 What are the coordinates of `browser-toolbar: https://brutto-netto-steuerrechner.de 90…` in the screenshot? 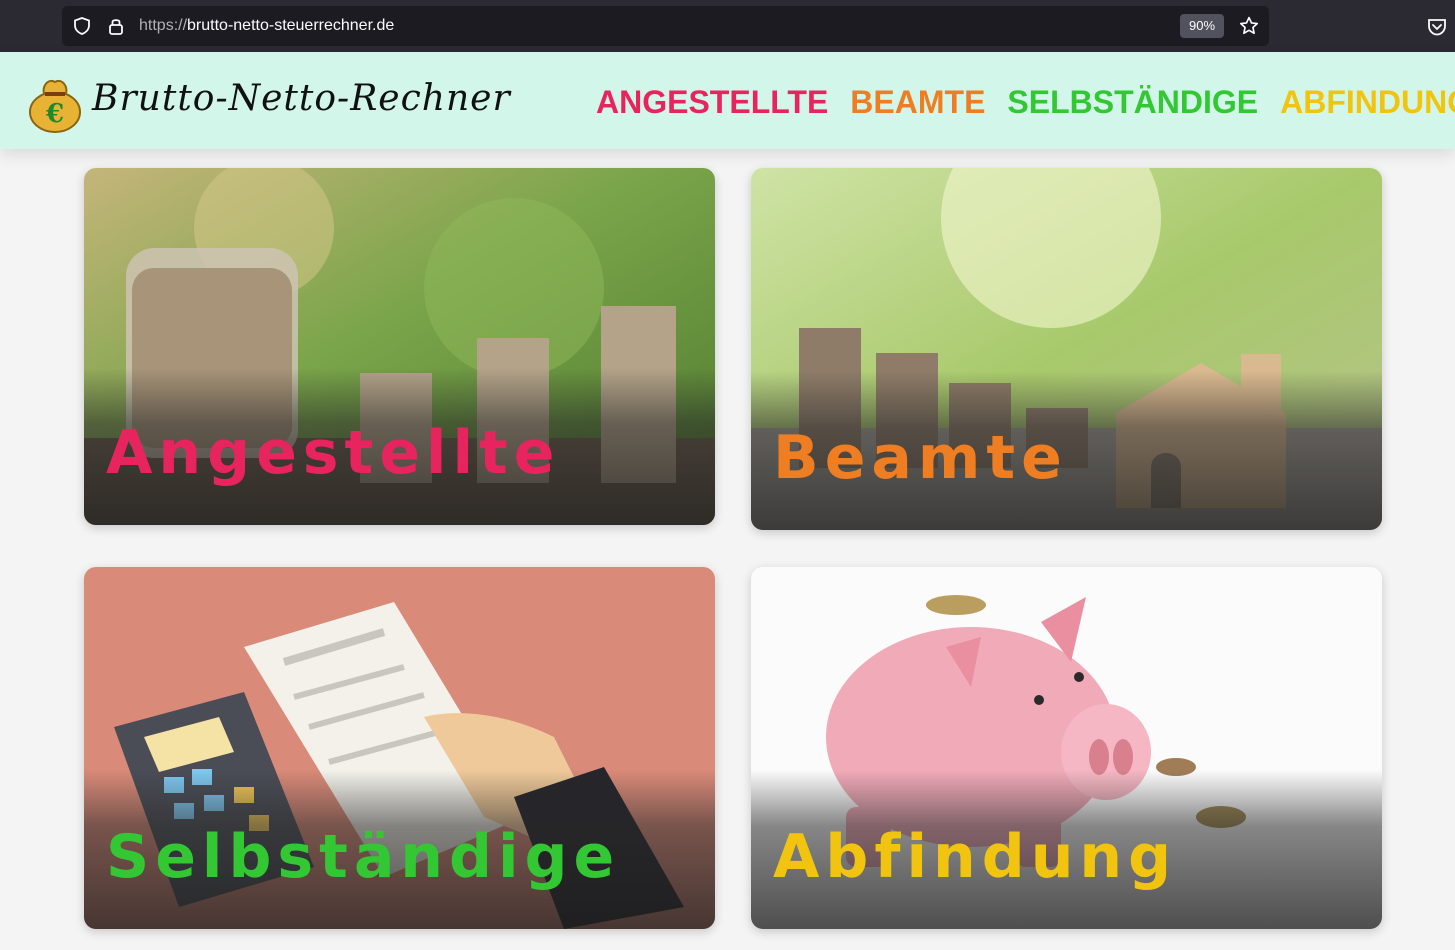 It's located at (727, 26).